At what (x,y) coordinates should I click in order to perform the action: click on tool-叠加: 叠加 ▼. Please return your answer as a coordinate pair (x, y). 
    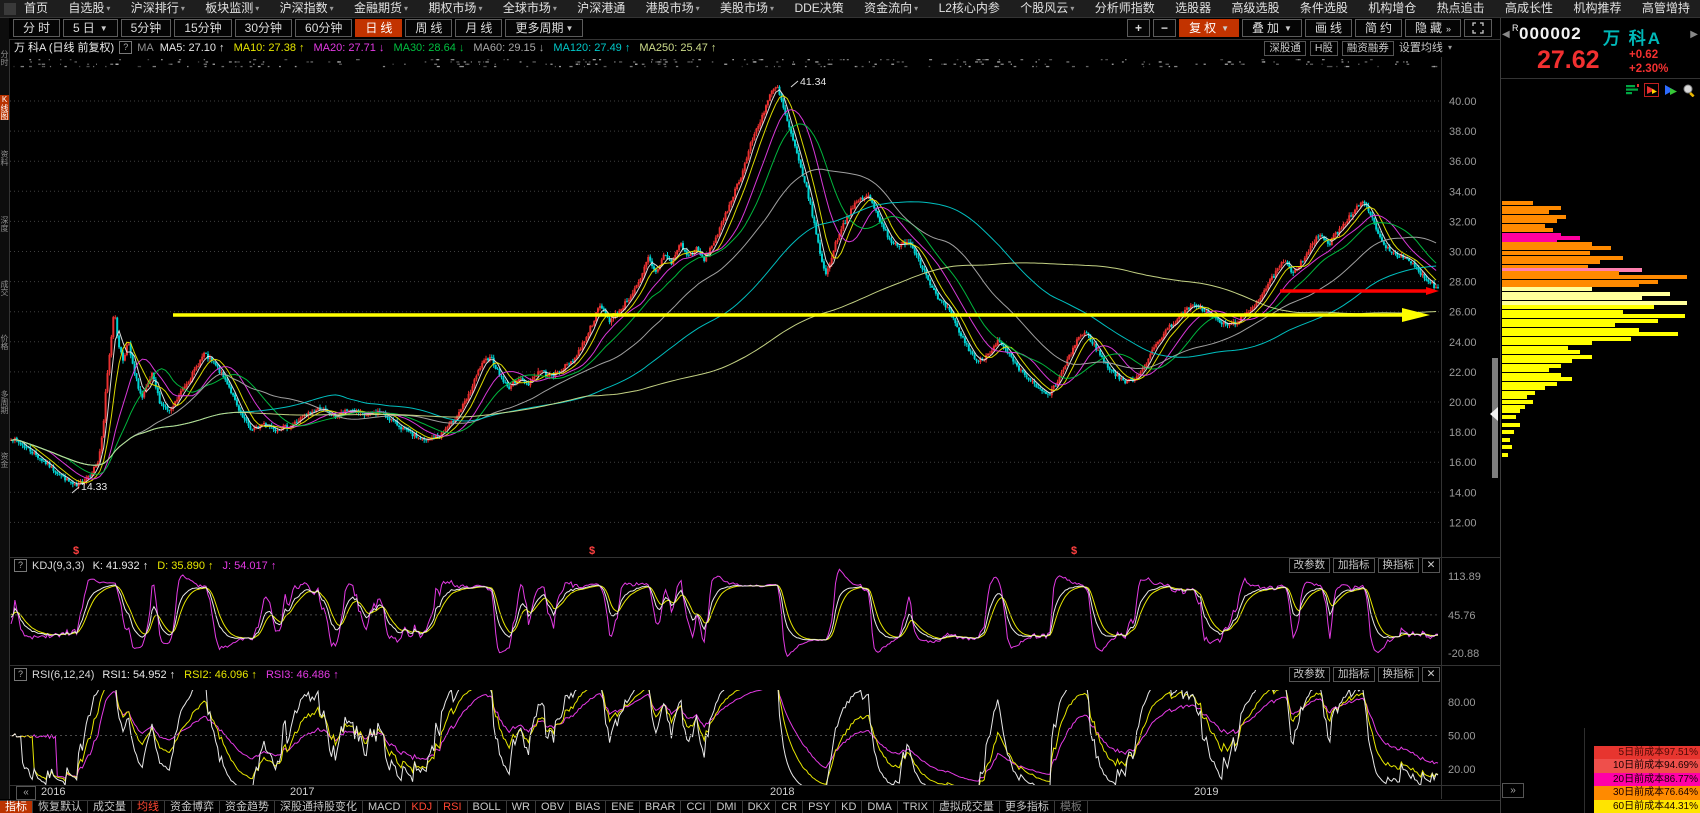
    Looking at the image, I should click on (1272, 28).